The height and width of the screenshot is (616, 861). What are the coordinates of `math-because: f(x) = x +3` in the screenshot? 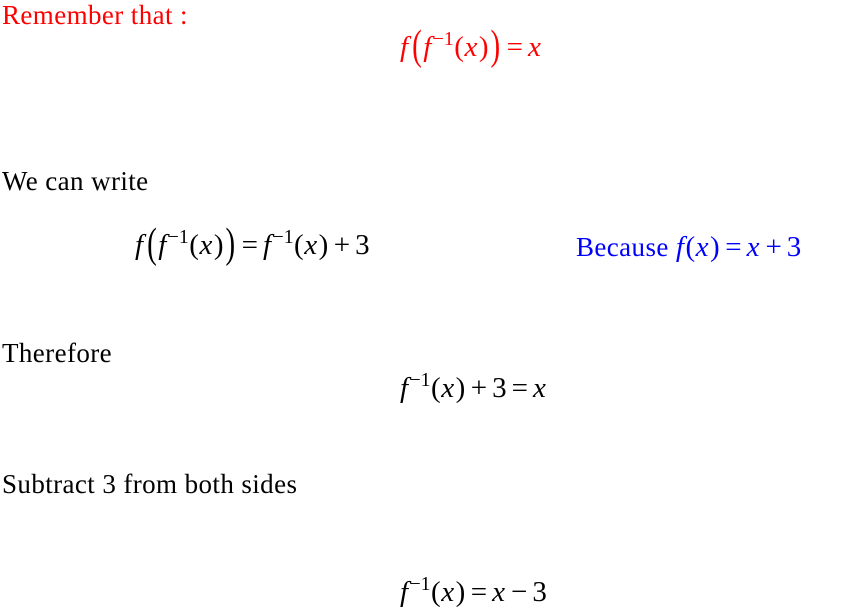 It's located at (738, 247).